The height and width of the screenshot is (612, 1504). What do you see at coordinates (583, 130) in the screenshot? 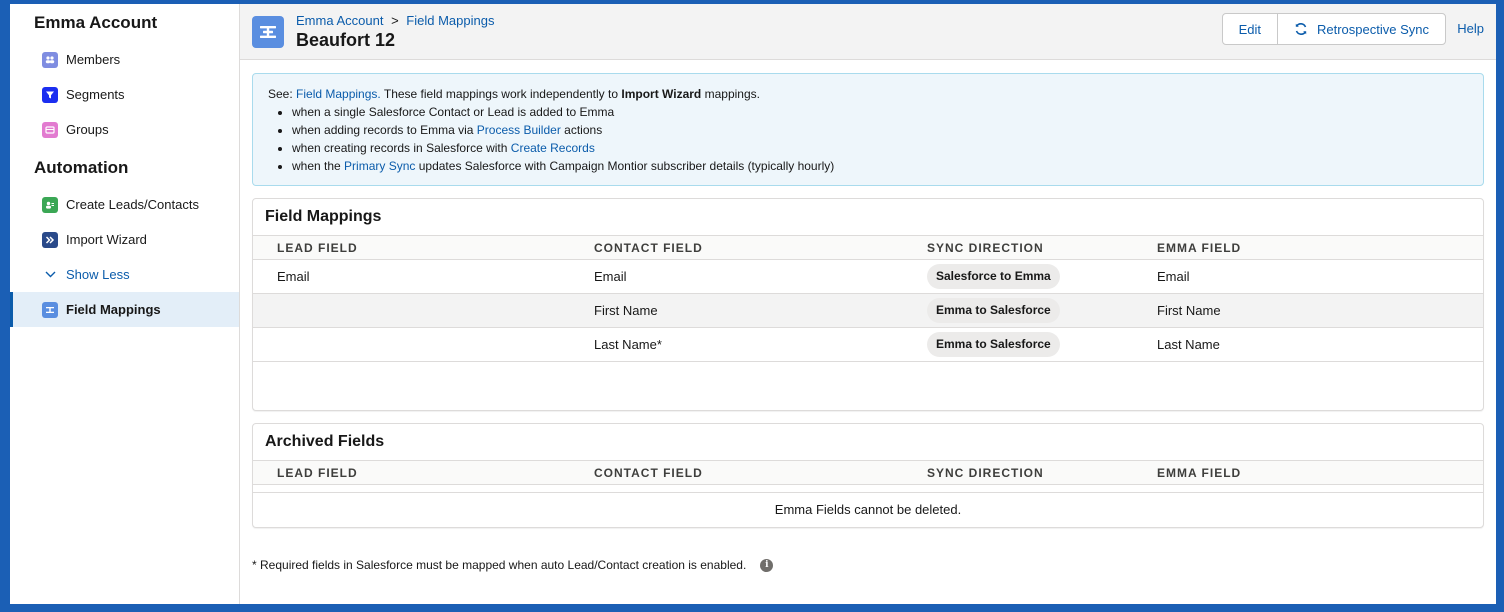
I see `info-bullet-text: actions` at bounding box center [583, 130].